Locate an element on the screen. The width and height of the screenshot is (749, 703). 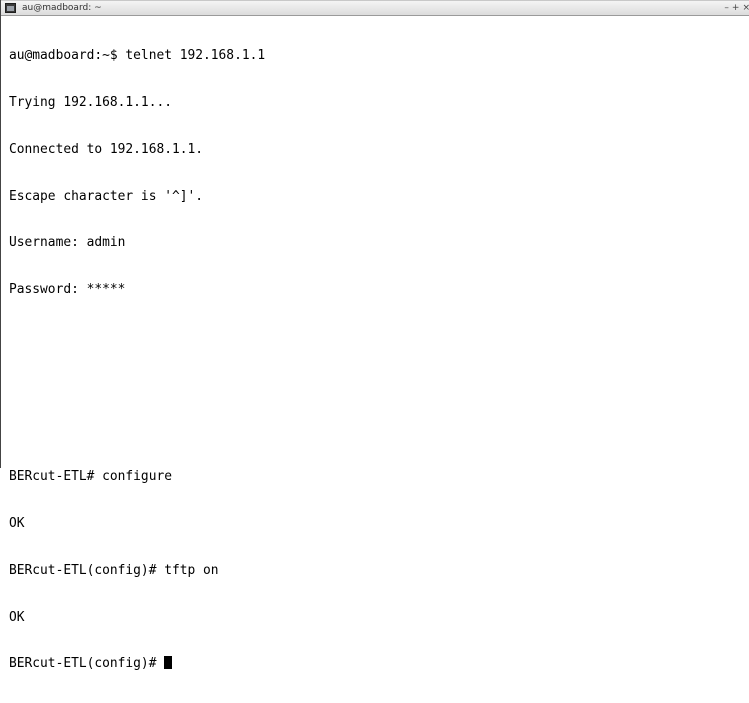
terminal-app-icon is located at coordinates (10, 8).